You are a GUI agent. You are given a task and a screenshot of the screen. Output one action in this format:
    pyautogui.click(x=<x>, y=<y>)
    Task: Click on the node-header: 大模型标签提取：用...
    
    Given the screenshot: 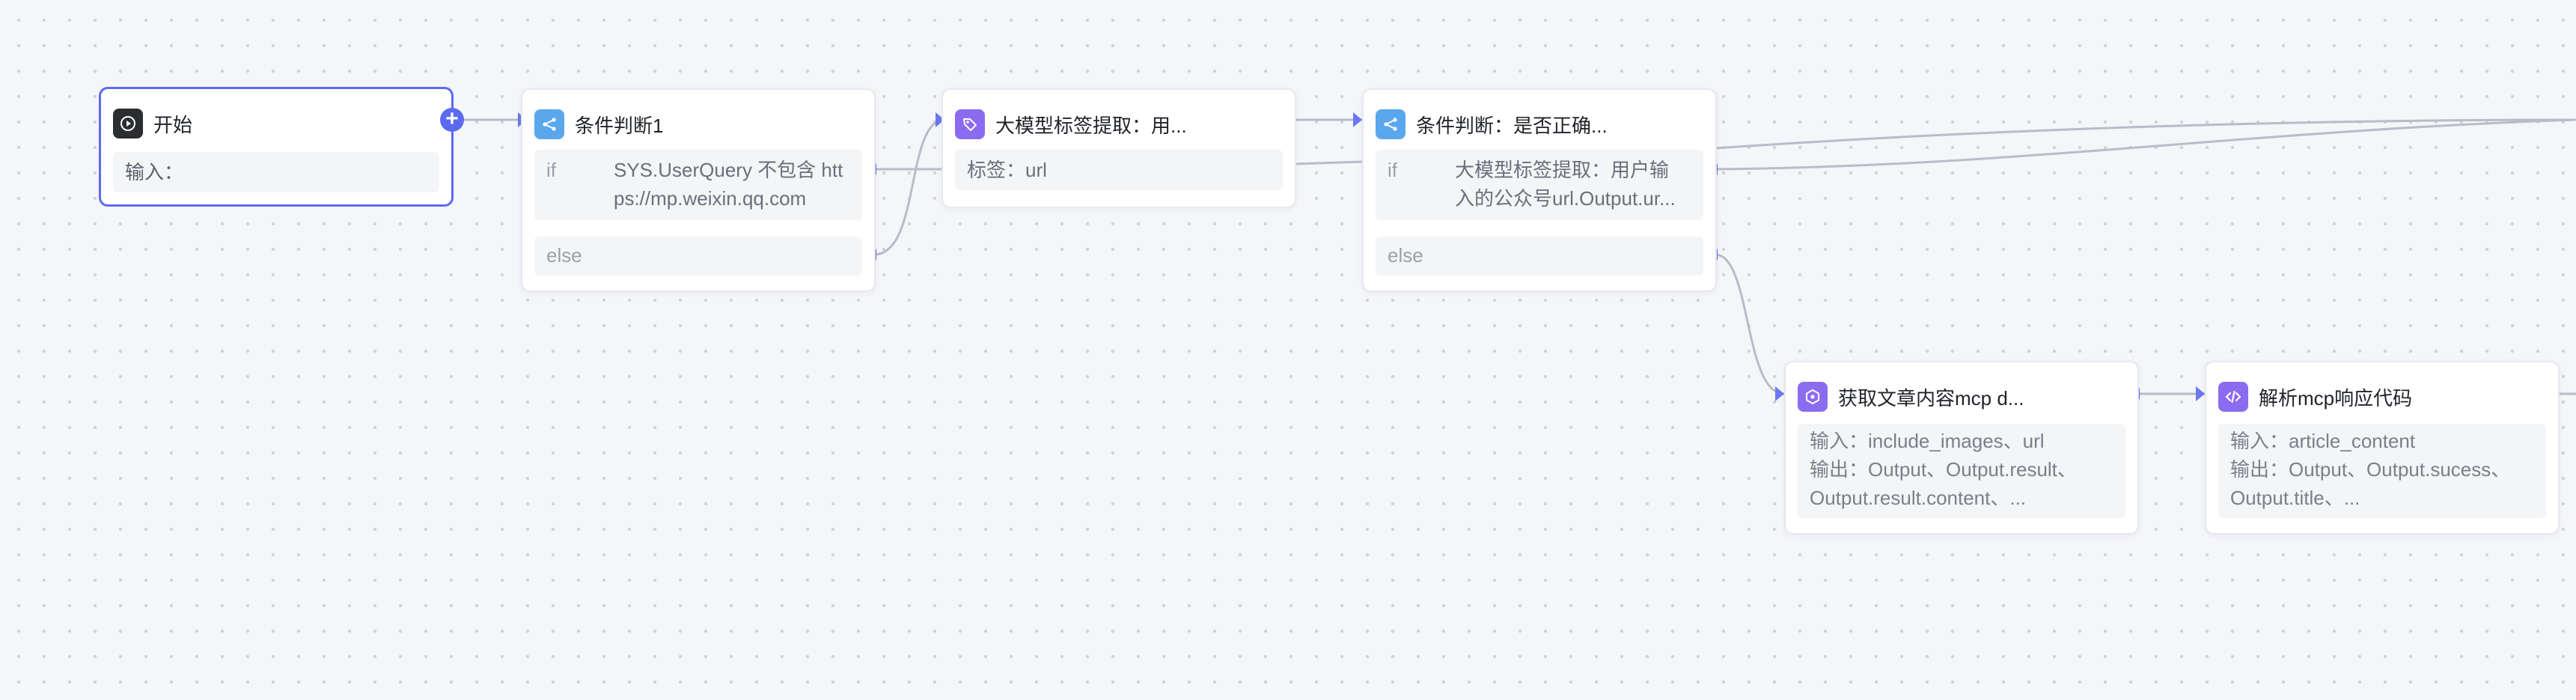 What is the action you would take?
    pyautogui.click(x=1119, y=124)
    